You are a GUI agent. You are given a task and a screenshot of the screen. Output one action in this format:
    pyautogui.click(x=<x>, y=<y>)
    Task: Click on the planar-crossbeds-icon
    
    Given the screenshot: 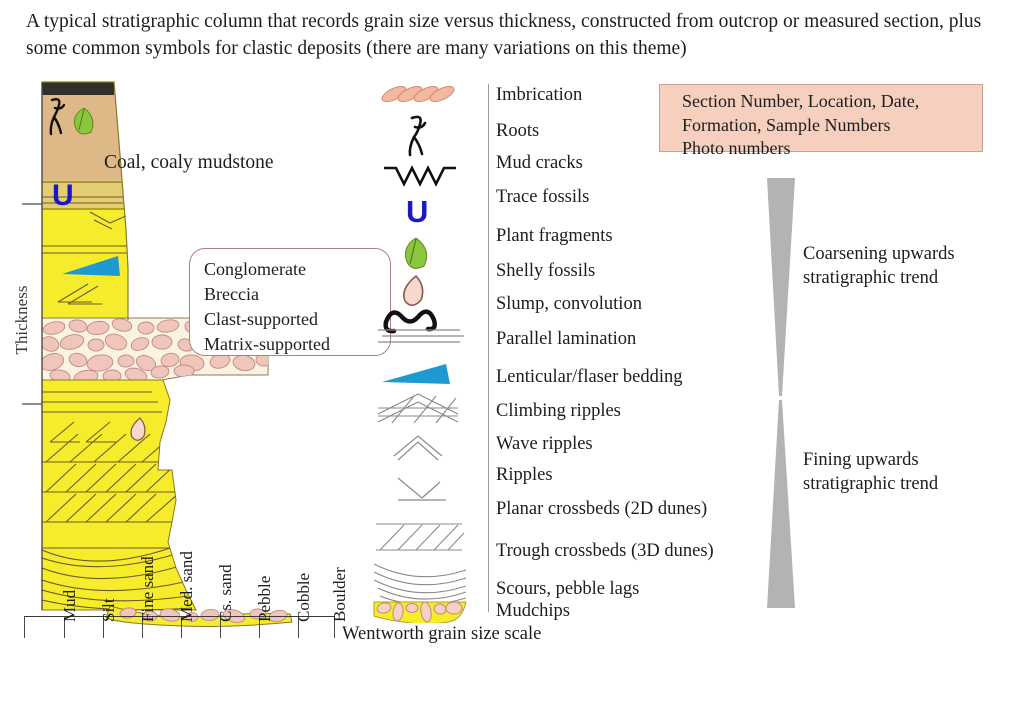 What is the action you would take?
    pyautogui.click(x=420, y=537)
    